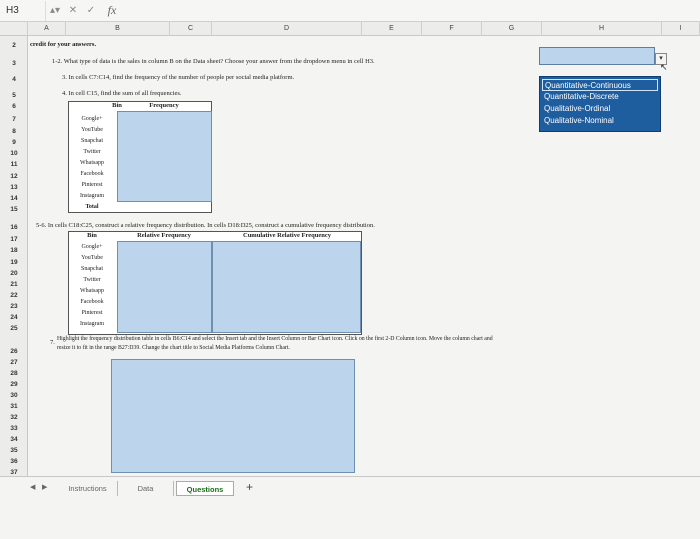  I want to click on select-all-corner, so click(14, 29).